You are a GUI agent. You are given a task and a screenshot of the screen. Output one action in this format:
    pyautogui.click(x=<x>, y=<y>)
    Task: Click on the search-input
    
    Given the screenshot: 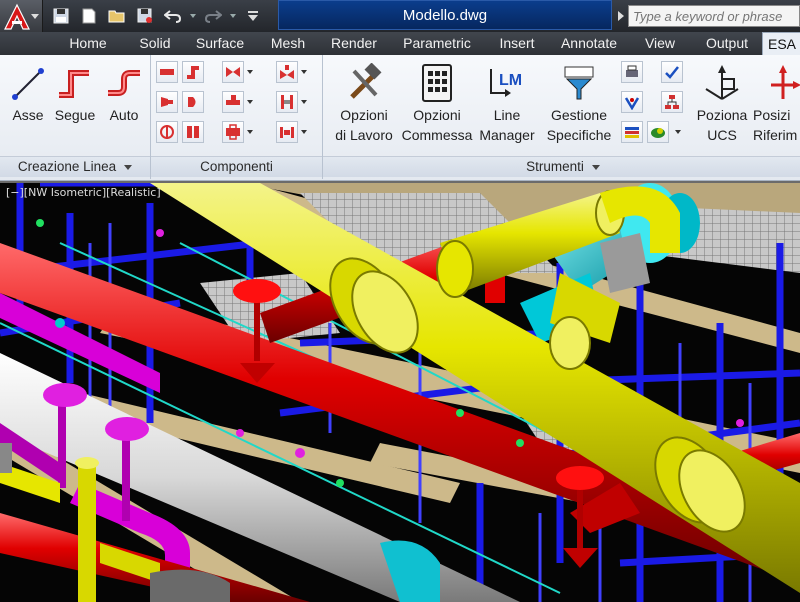 What is the action you would take?
    pyautogui.click(x=714, y=16)
    